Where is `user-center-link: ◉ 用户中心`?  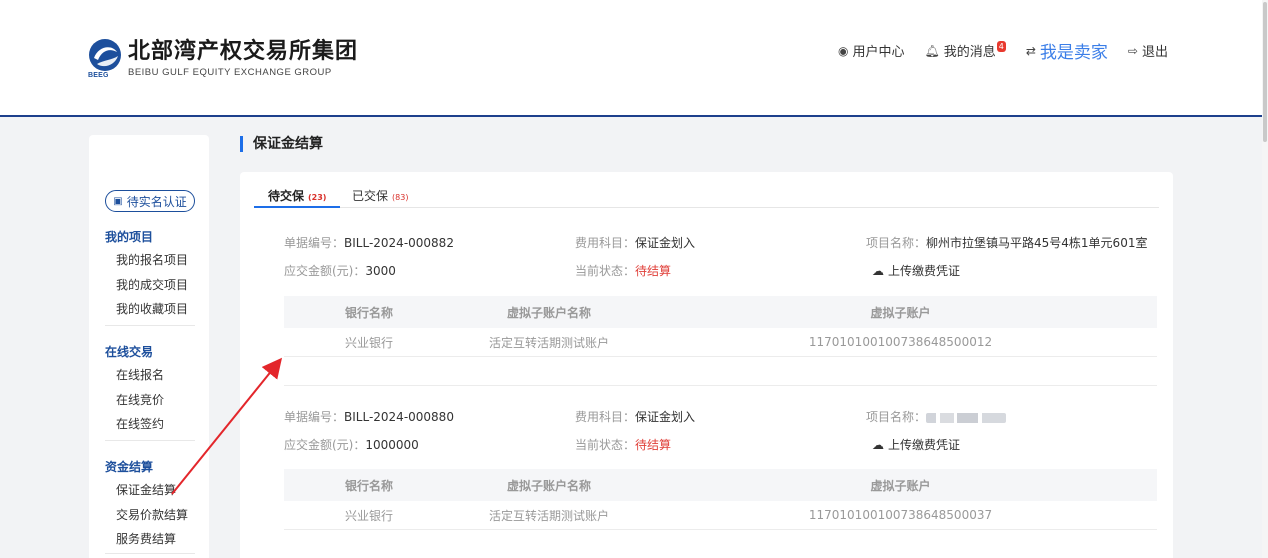 user-center-link: ◉ 用户中心 is located at coordinates (871, 51).